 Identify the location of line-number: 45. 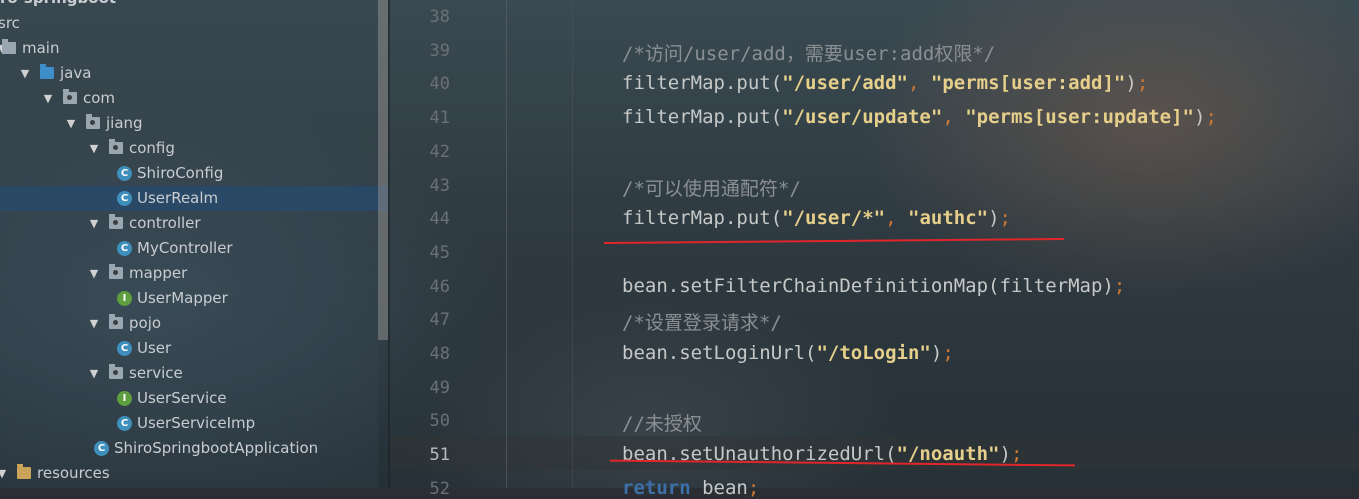
(439, 252).